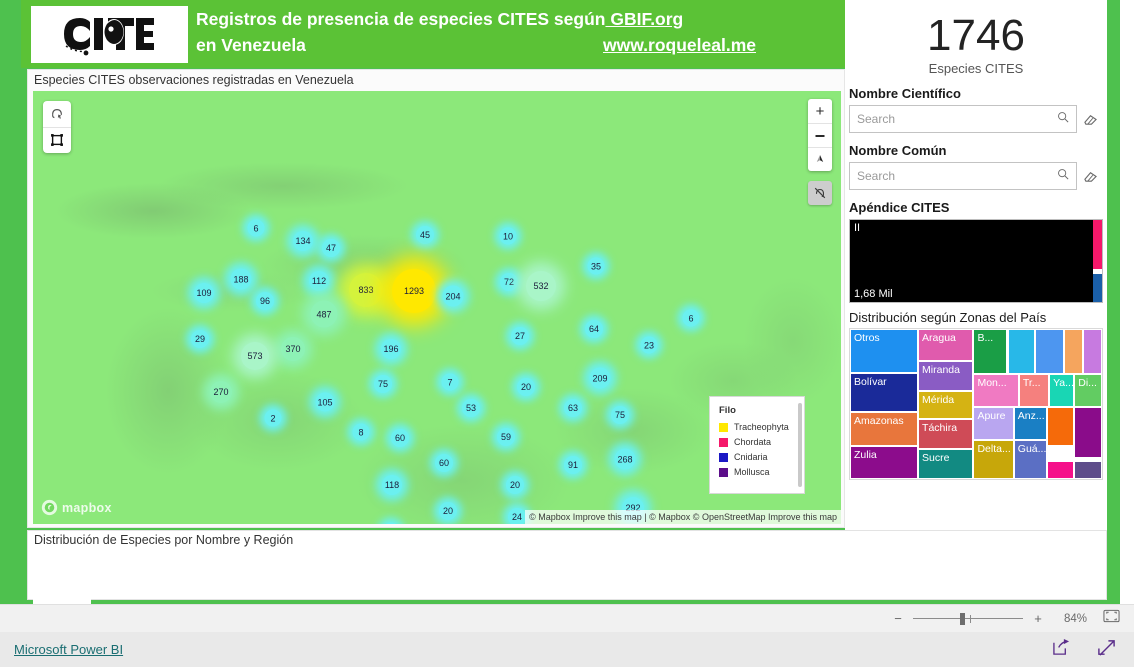  Describe the element at coordinates (1090, 119) in the screenshot. I see `scientific-name-clear-icon` at that location.